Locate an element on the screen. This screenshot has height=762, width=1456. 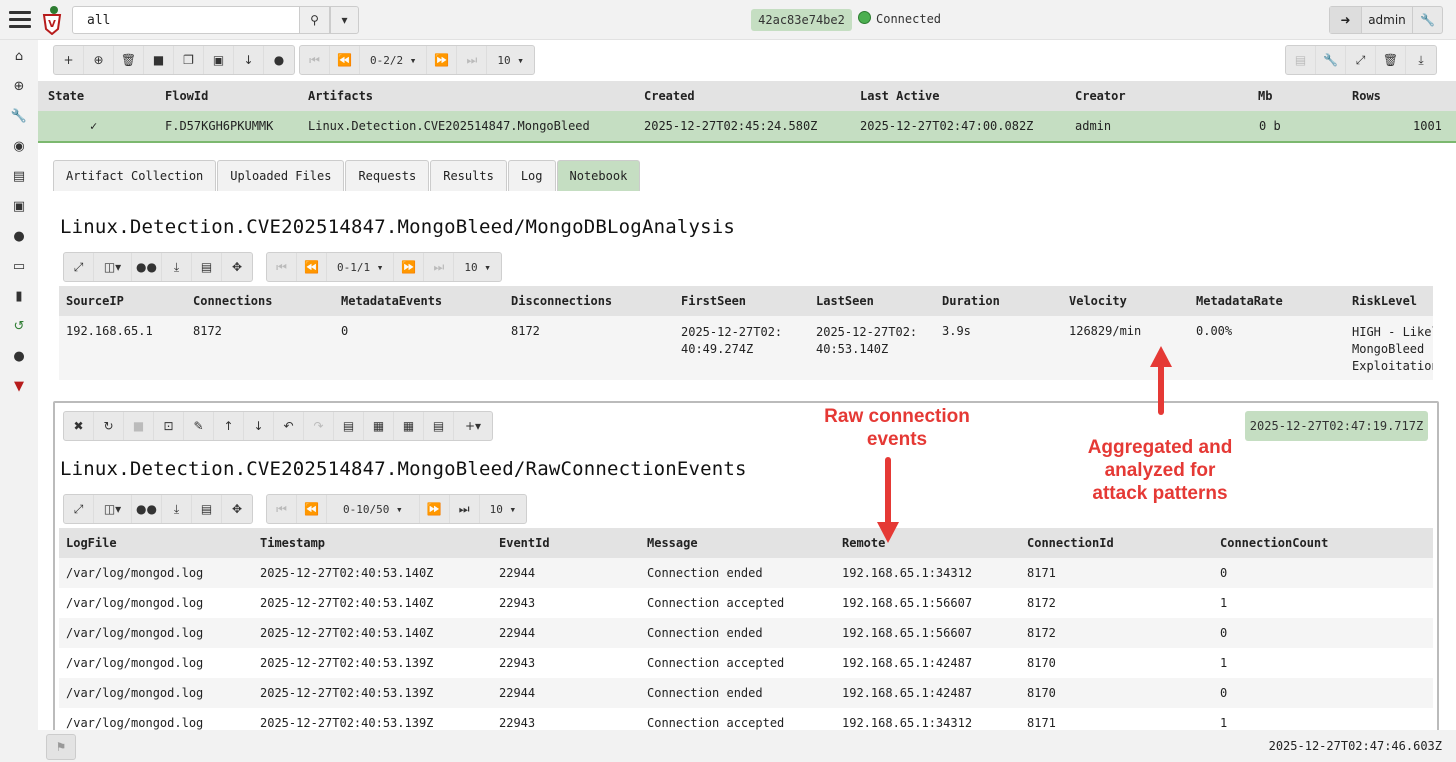
search-input: all is located at coordinates (186, 20).